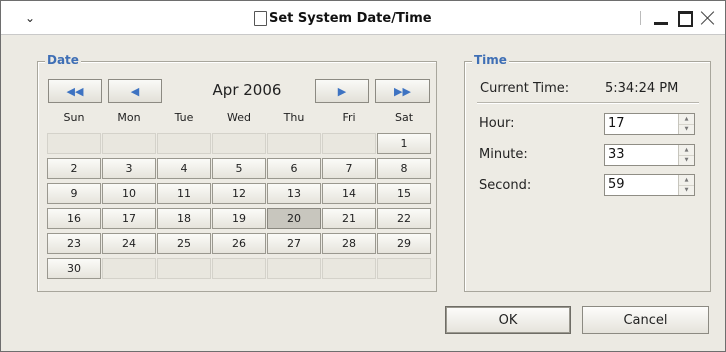 The image size is (726, 352). I want to click on hour-value: 17, so click(616, 123).